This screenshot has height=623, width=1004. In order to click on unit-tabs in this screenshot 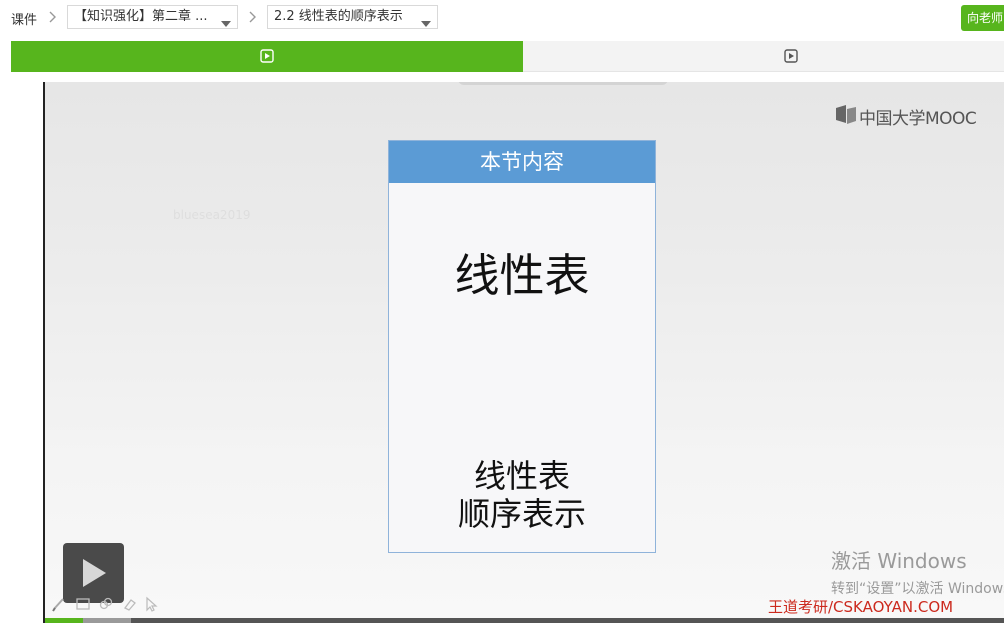, I will do `click(507, 56)`.